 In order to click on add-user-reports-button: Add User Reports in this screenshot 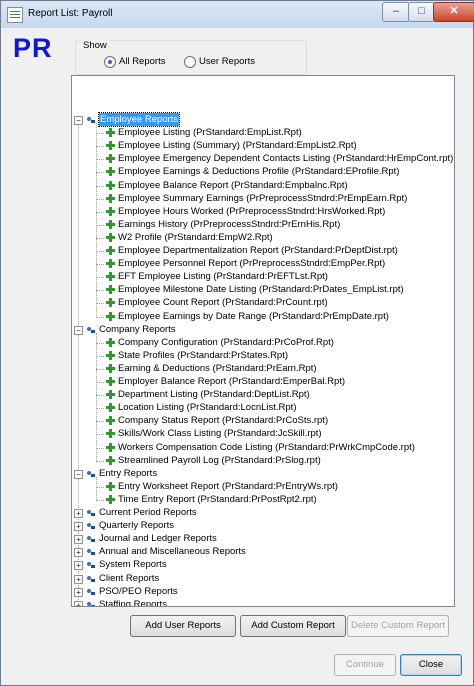, I will do `click(183, 626)`.